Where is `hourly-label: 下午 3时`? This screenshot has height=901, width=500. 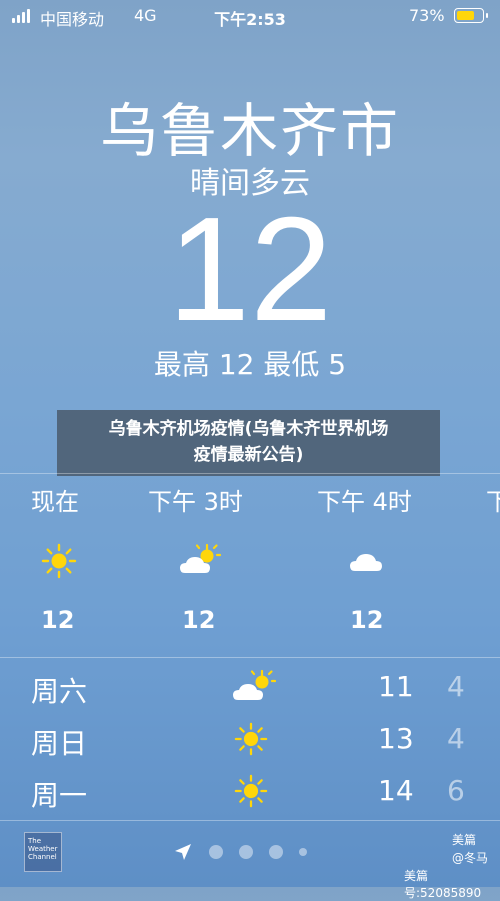 hourly-label: 下午 3时 is located at coordinates (195, 502).